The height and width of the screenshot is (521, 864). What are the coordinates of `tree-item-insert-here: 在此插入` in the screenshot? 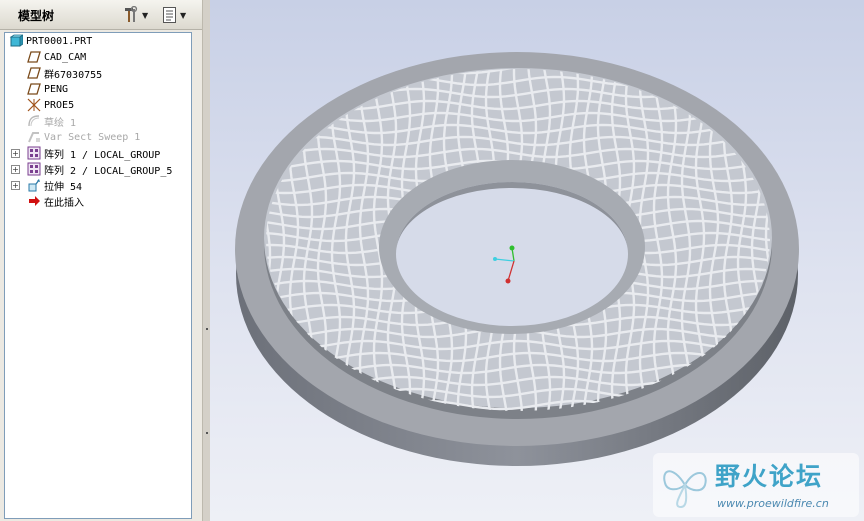 It's located at (55, 201).